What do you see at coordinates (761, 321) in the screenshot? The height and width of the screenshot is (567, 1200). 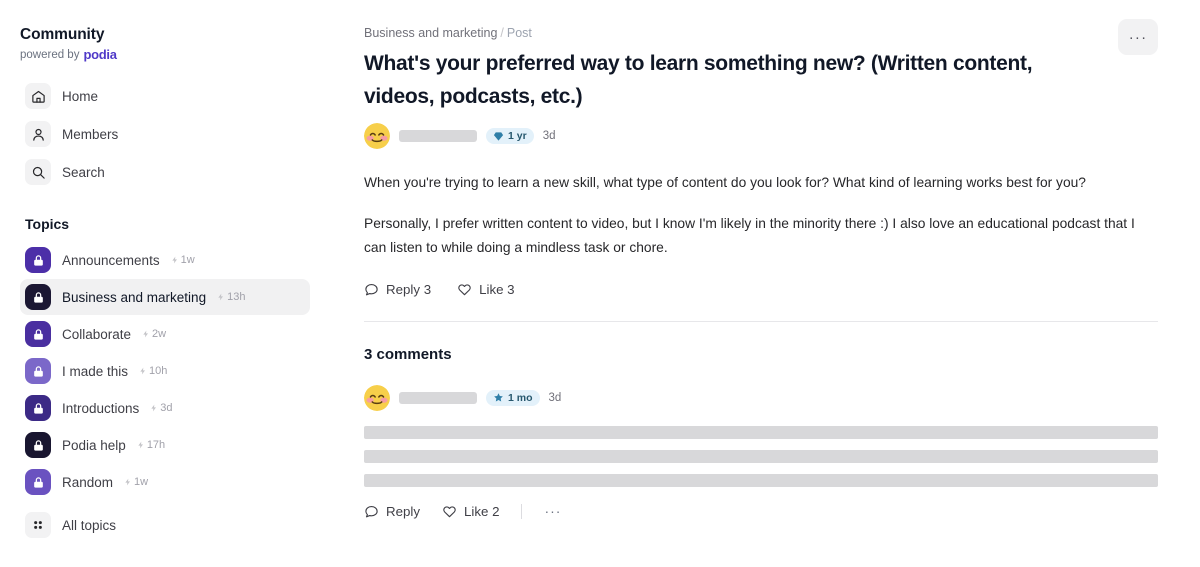 I see `section-divider` at bounding box center [761, 321].